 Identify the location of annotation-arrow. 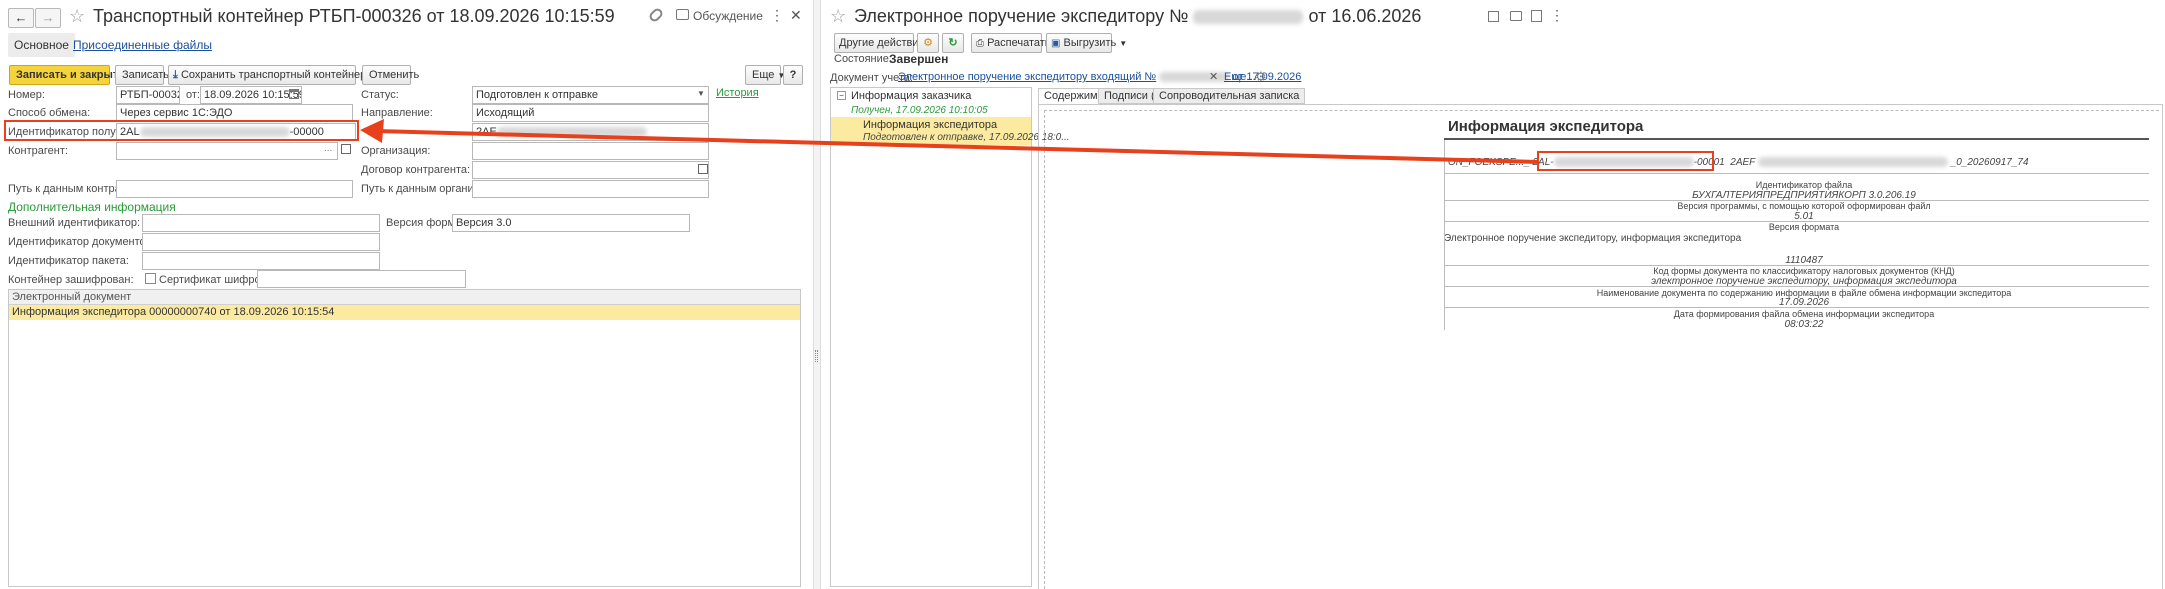
(950, 141).